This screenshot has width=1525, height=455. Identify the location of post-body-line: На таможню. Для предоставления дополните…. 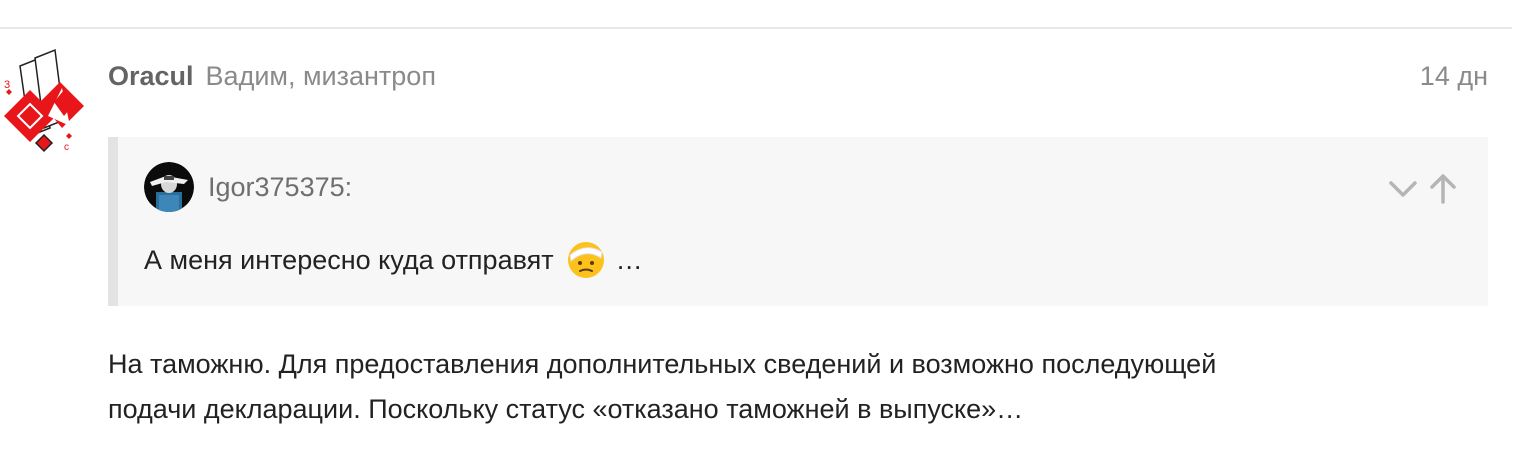
(662, 364).